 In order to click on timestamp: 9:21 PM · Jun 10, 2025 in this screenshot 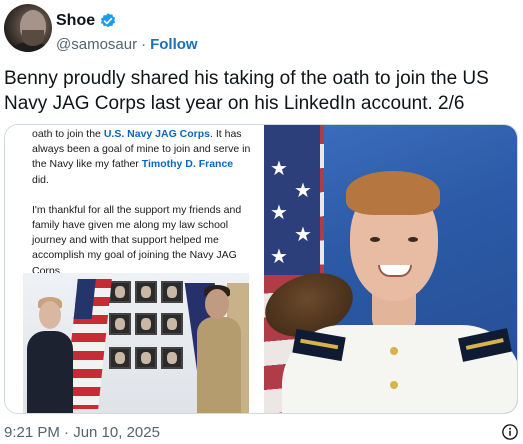, I will do `click(82, 432)`.